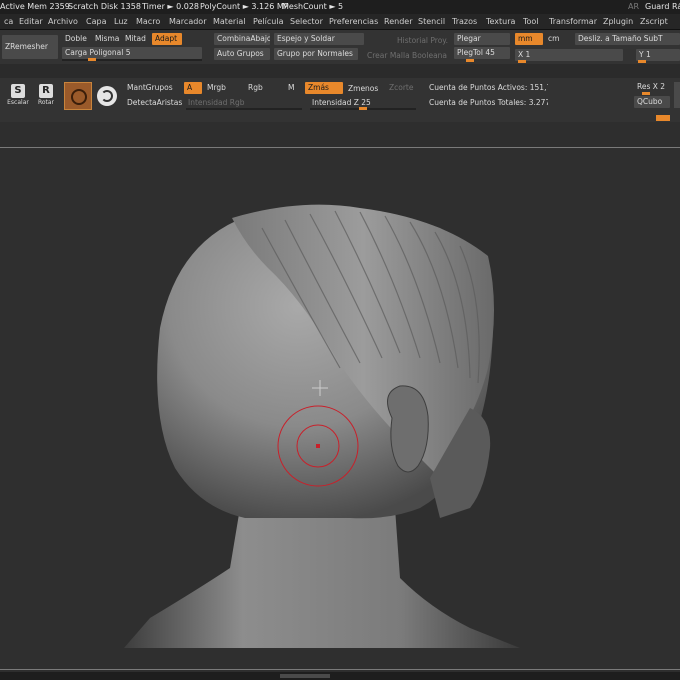 Image resolution: width=680 pixels, height=680 pixels. What do you see at coordinates (422, 41) in the screenshot?
I see `historial-proy-button: Historial Proy.` at bounding box center [422, 41].